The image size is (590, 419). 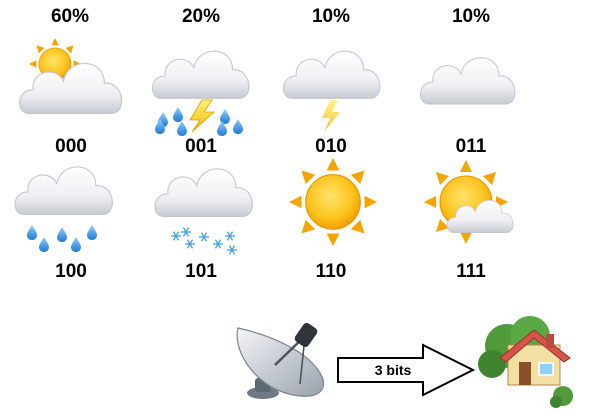 What do you see at coordinates (200, 93) in the screenshot?
I see `cloud-lightning-rain-icon` at bounding box center [200, 93].